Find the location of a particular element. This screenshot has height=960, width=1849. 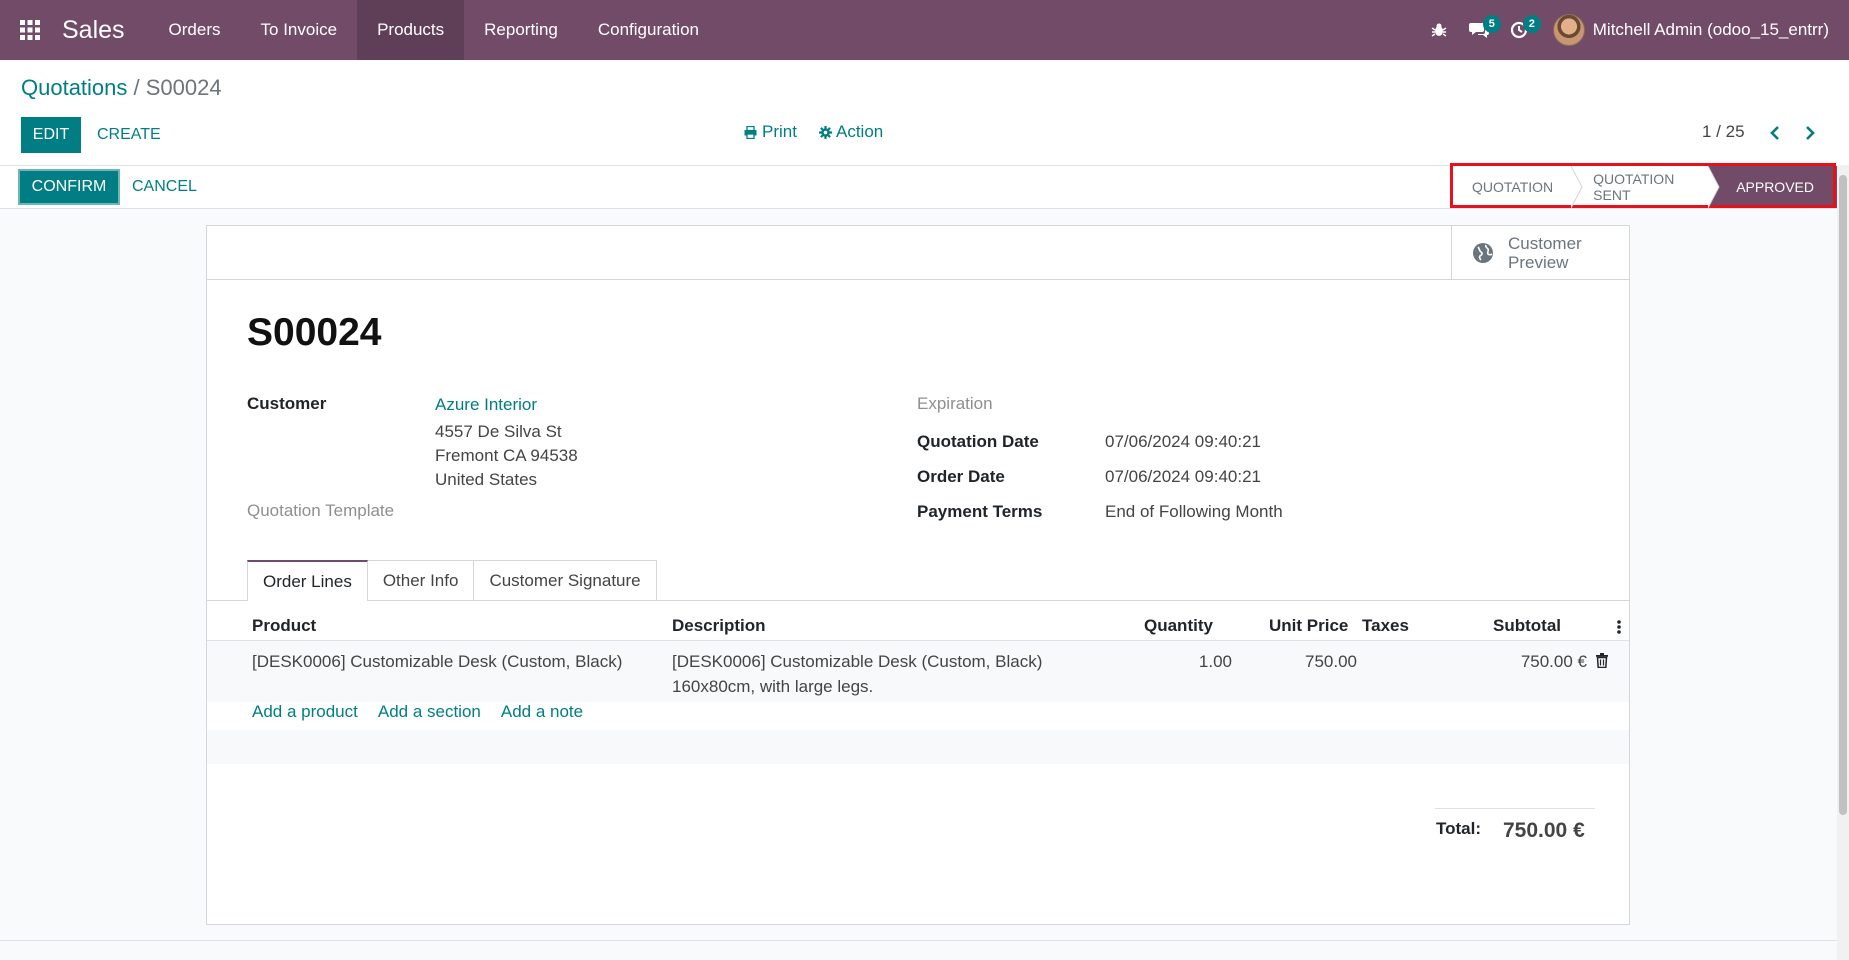

add-line-links: Add a product Add a section Add a note is located at coordinates (417, 712).